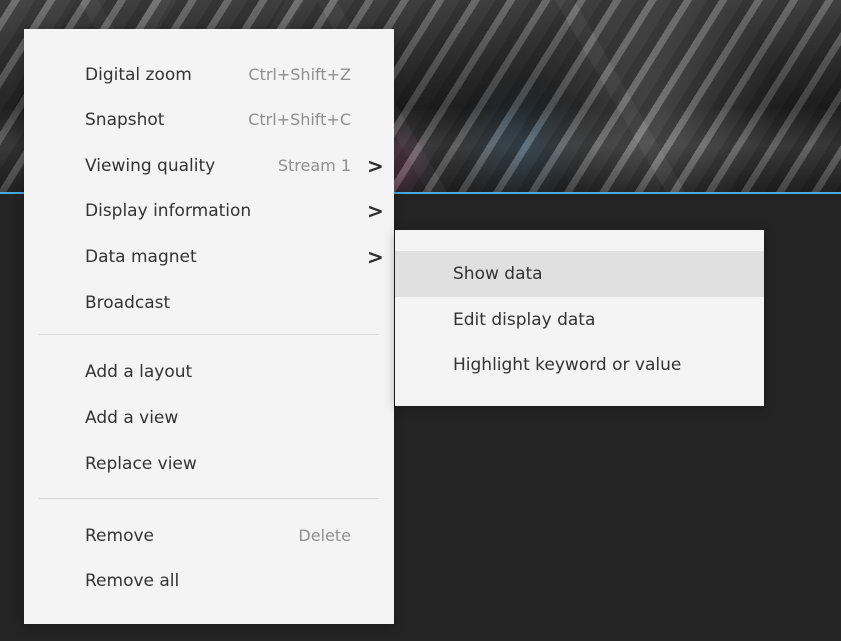  Describe the element at coordinates (324, 535) in the screenshot. I see `menu-item-shortcut: Delete` at that location.